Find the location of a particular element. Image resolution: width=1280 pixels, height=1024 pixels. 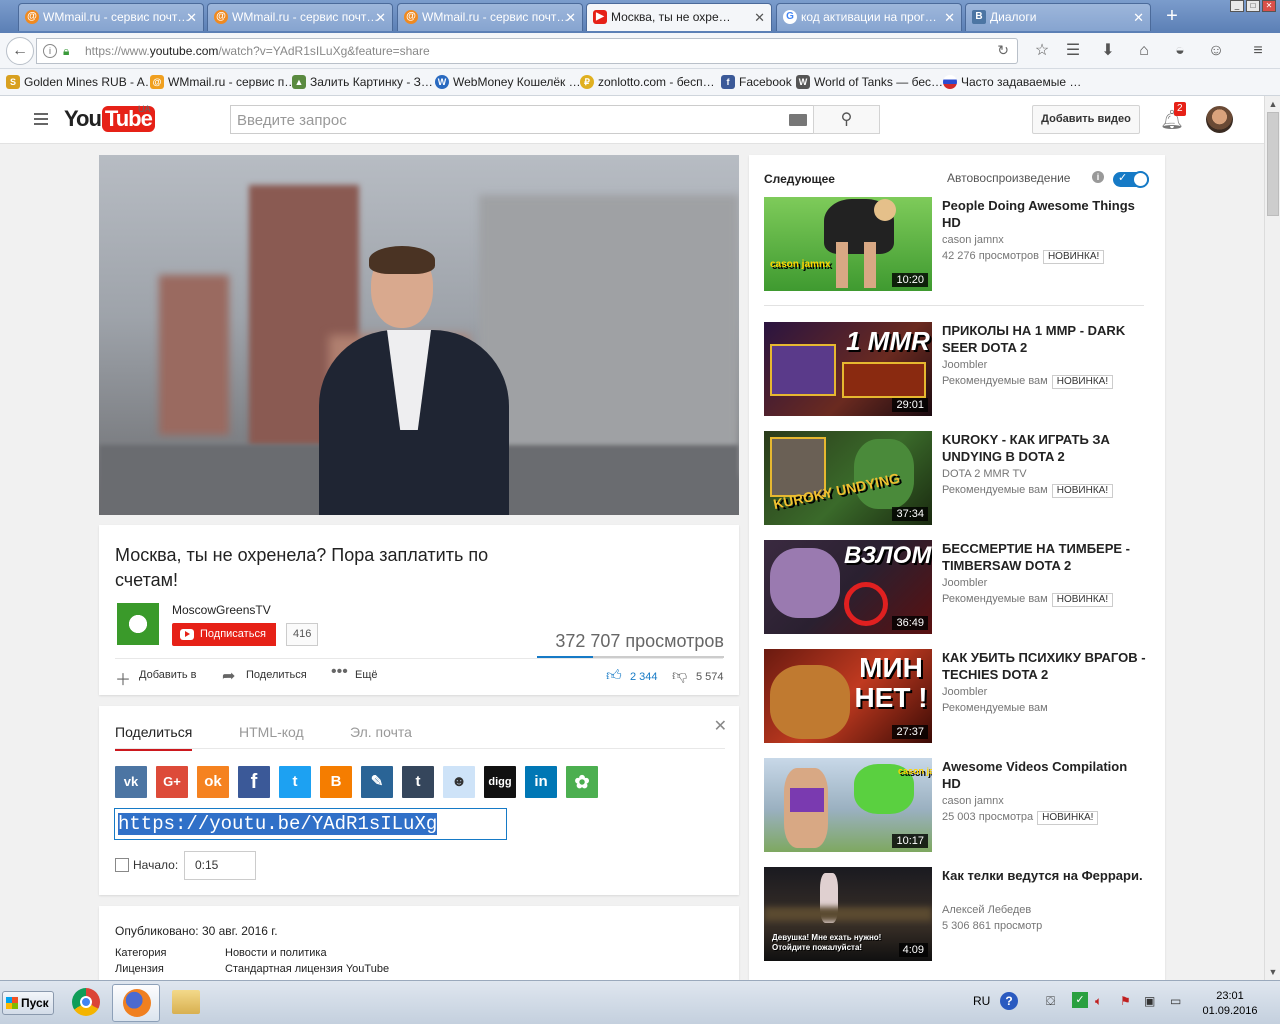

browser-tab-2: @ WMmail.ru - сервис почт… ✕ is located at coordinates (300, 17).